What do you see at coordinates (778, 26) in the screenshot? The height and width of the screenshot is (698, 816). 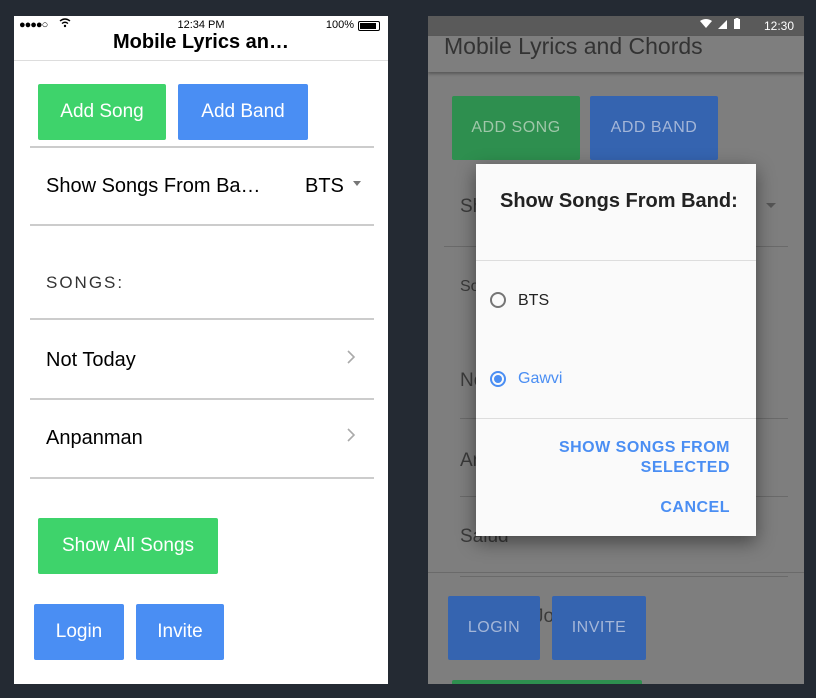 I see `status-time: 12:30` at bounding box center [778, 26].